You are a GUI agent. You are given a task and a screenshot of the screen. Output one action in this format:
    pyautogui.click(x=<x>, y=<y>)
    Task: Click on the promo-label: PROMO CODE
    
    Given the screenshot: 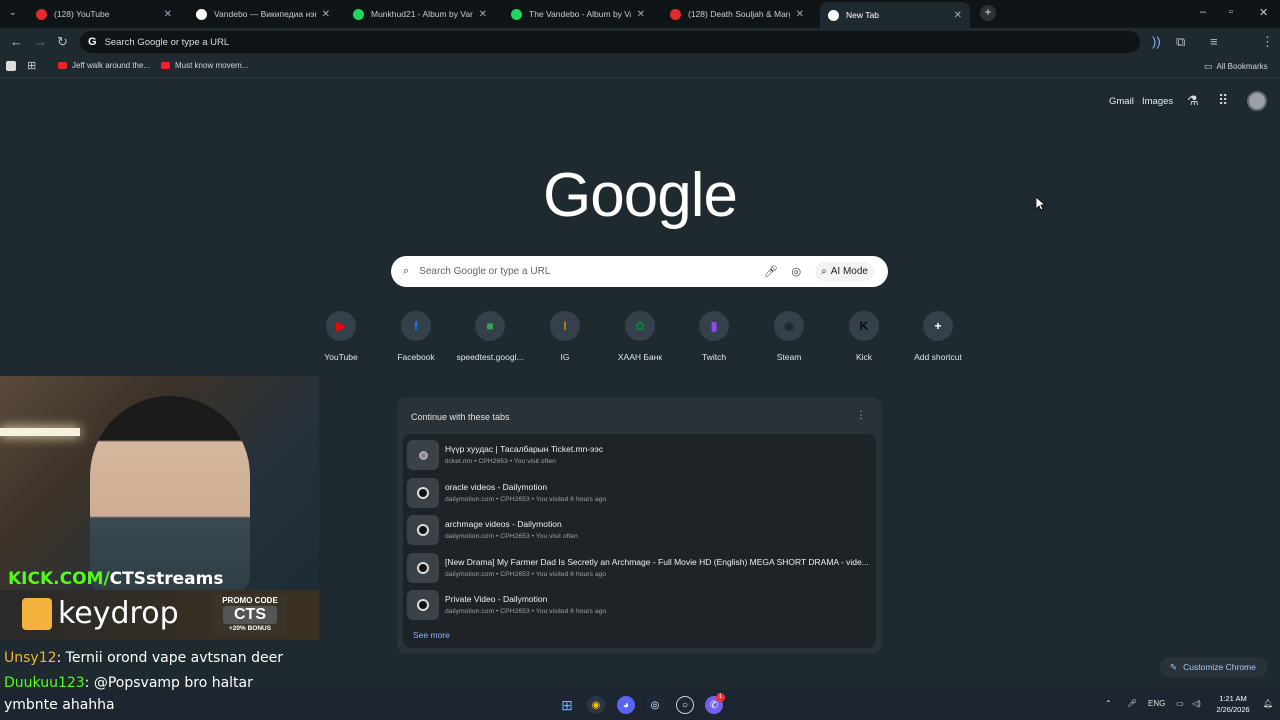 What is the action you would take?
    pyautogui.click(x=250, y=600)
    